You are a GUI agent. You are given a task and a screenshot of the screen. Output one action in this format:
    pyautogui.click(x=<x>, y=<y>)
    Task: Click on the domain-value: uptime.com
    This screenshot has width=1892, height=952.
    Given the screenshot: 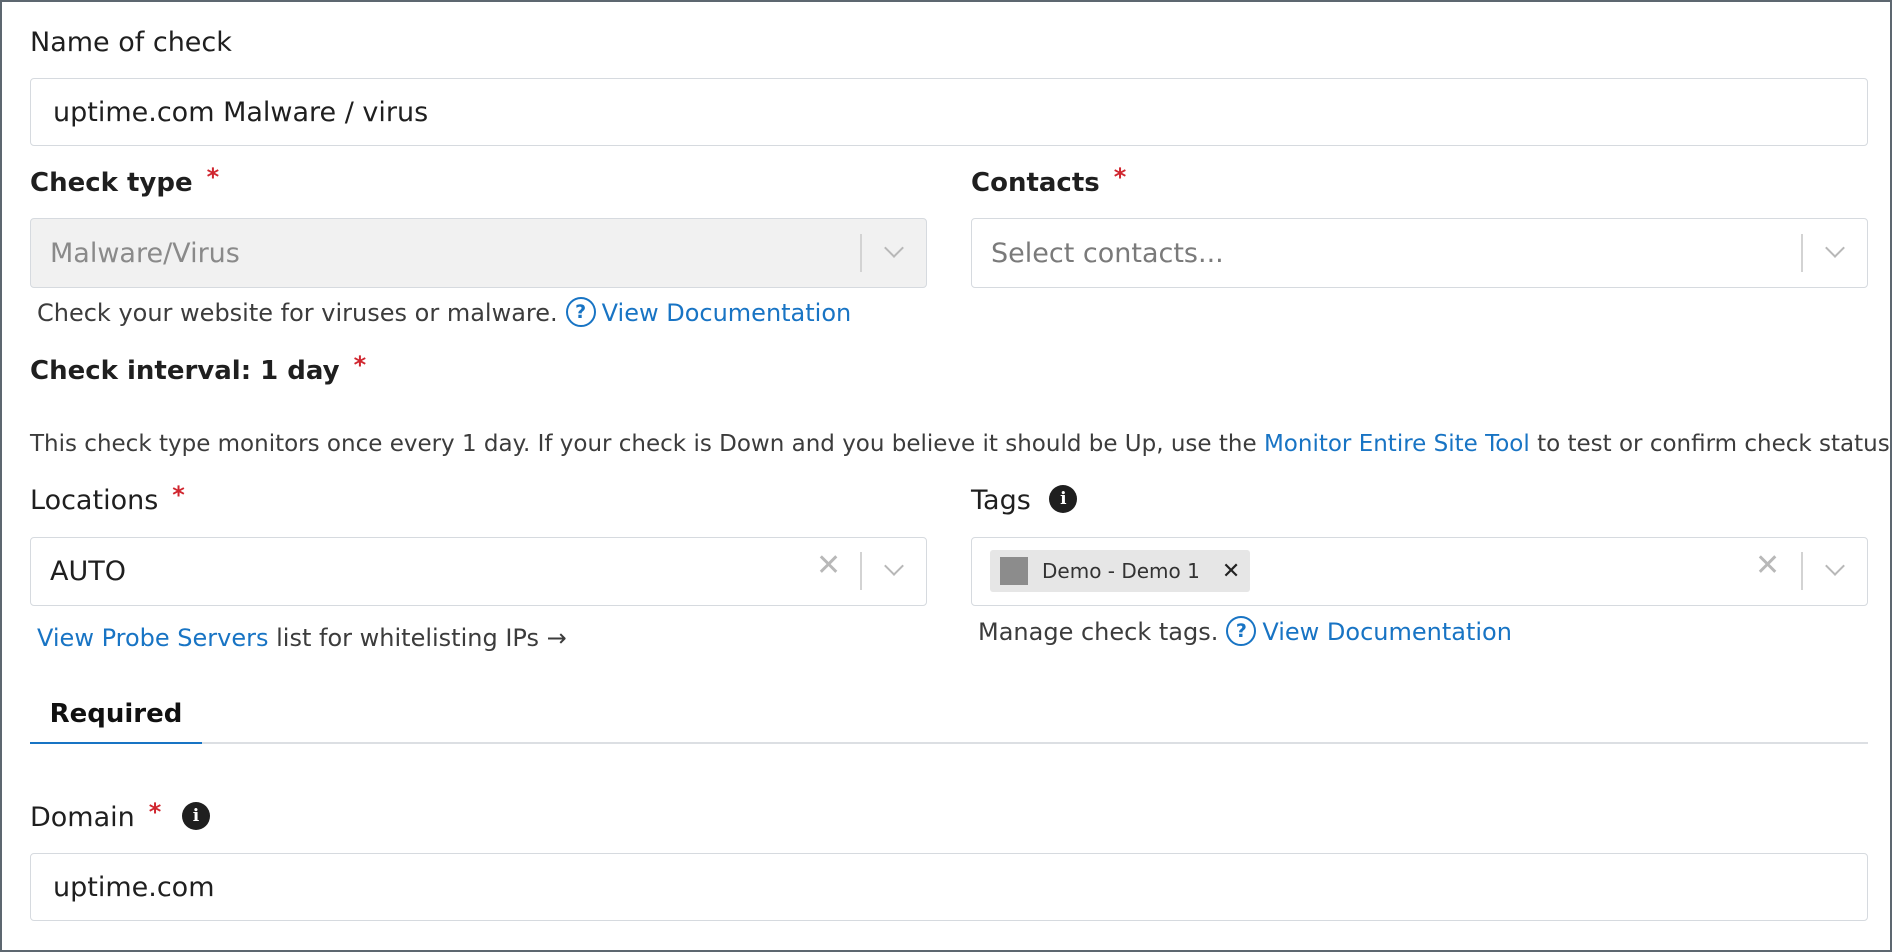 What is the action you would take?
    pyautogui.click(x=134, y=887)
    